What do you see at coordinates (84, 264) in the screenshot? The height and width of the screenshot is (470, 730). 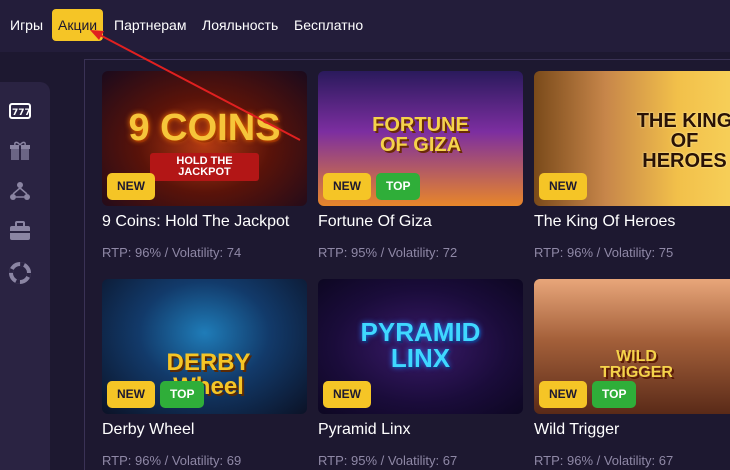 I see `content-divider-left` at bounding box center [84, 264].